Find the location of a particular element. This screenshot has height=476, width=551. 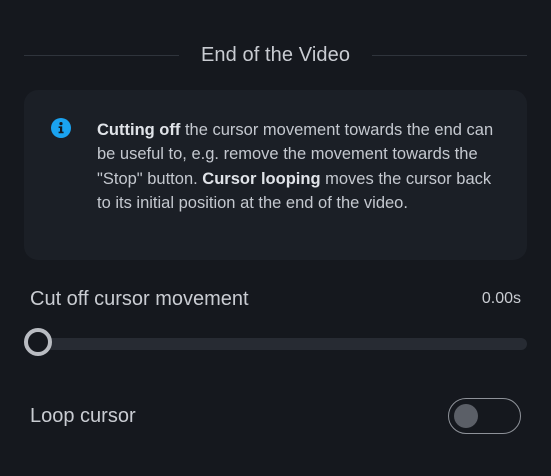

cut-off-label: Cut off cursor movement is located at coordinates (139, 299).